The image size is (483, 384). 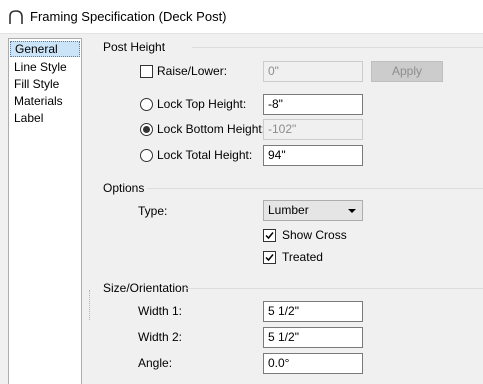 I want to click on lock-total-height-field: 94", so click(x=313, y=155).